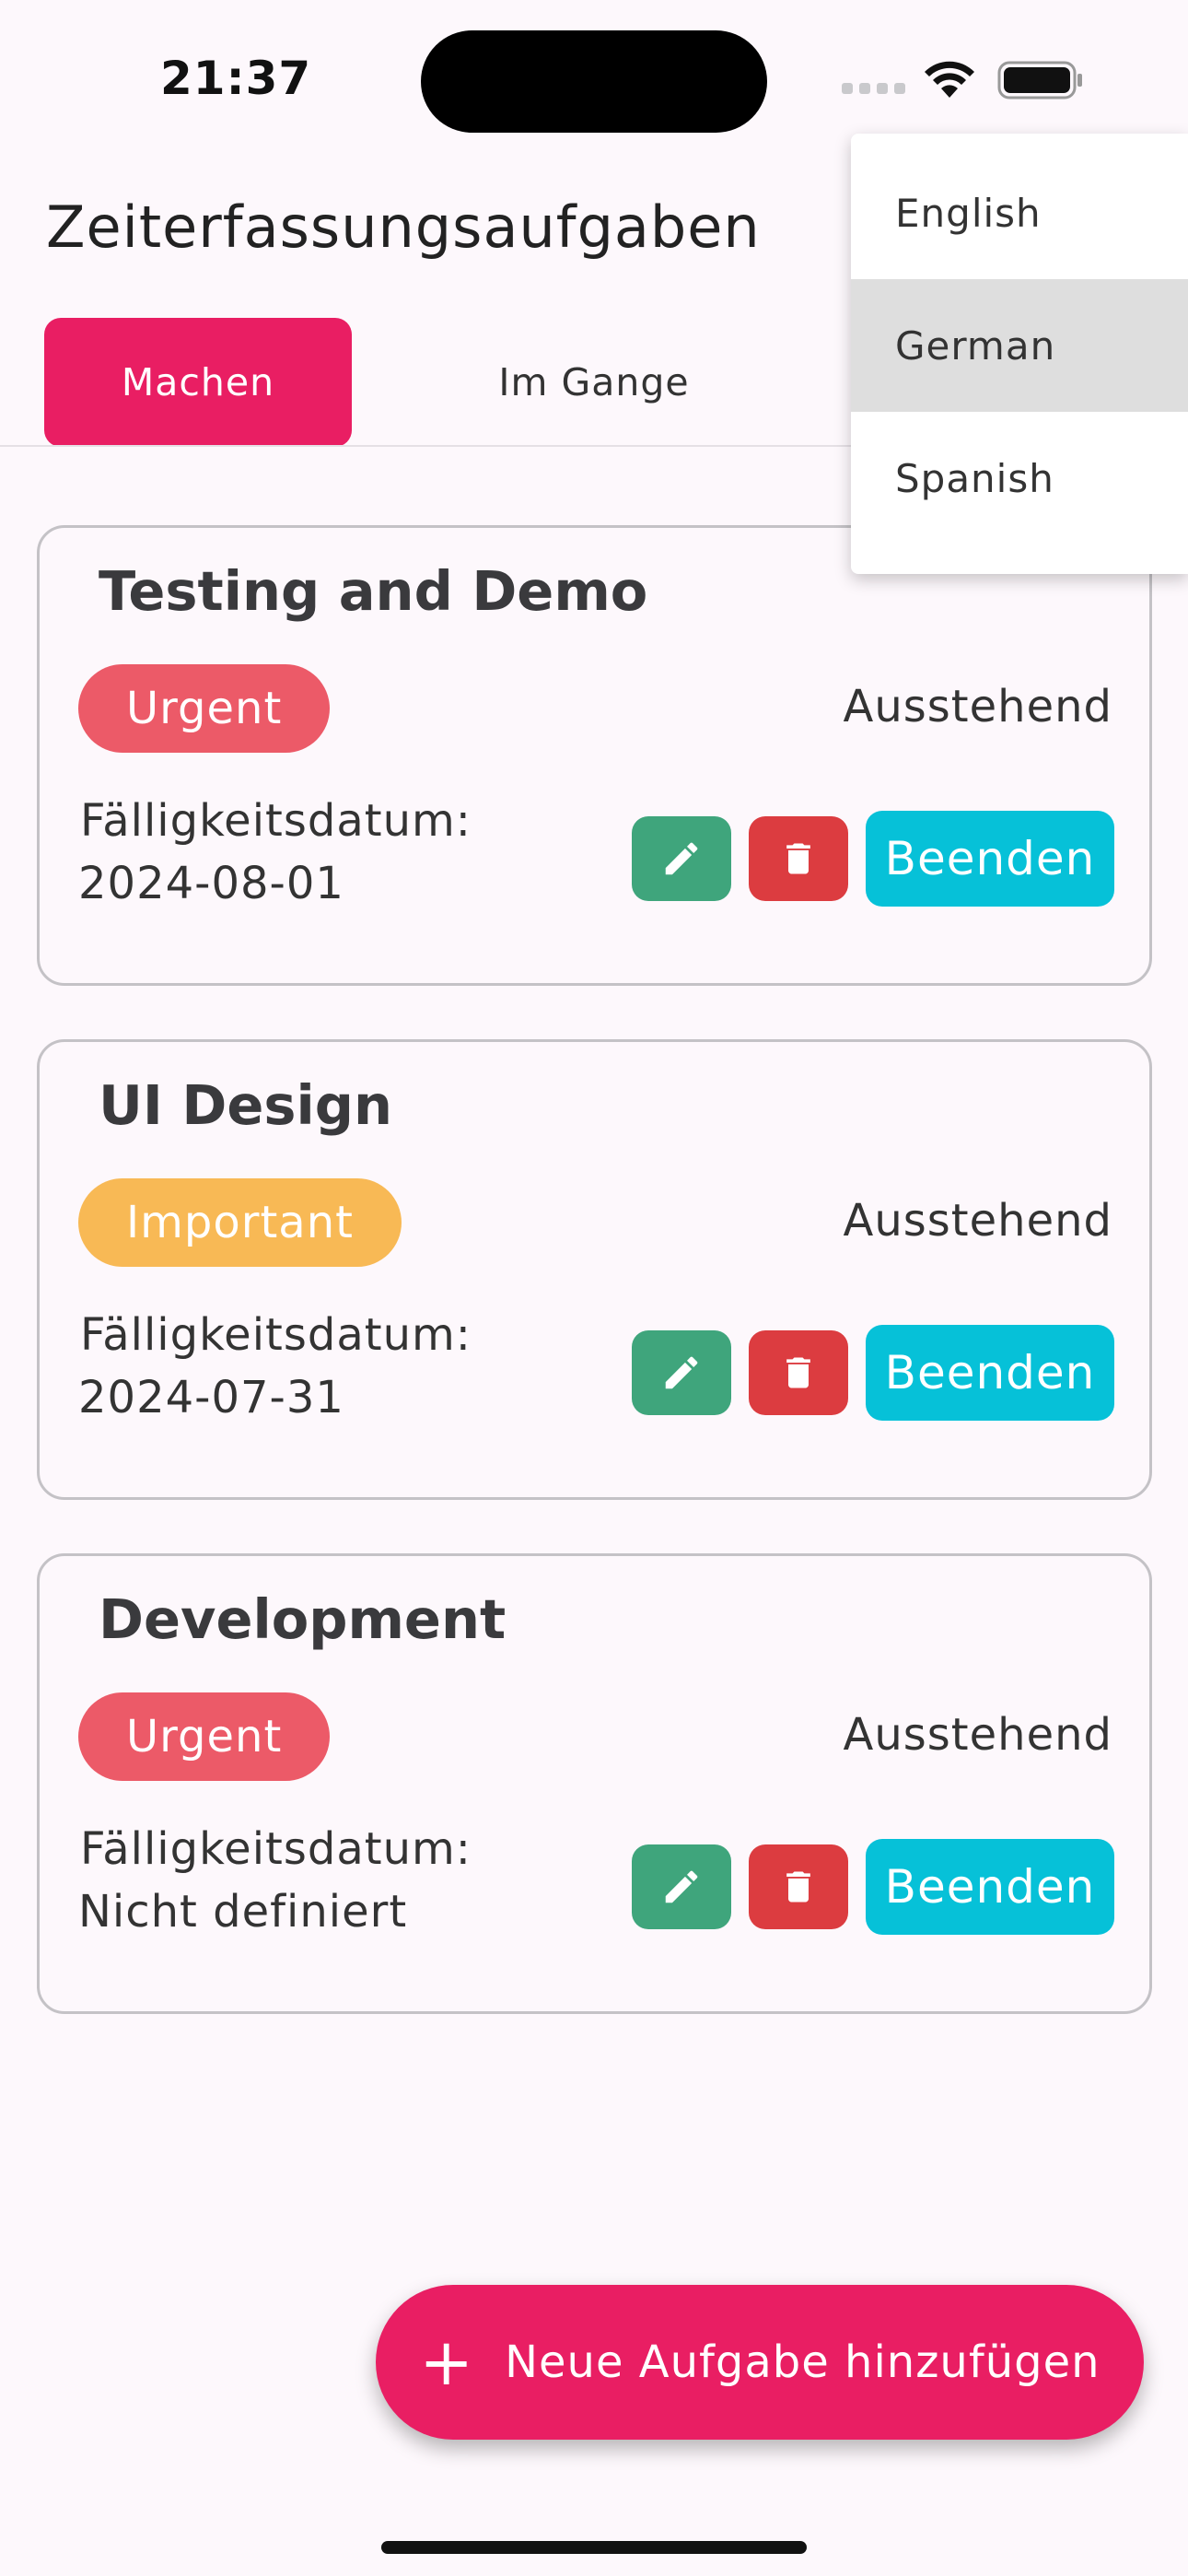 This screenshot has height=2576, width=1188. Describe the element at coordinates (236, 78) in the screenshot. I see `status-time: 21:37` at that location.